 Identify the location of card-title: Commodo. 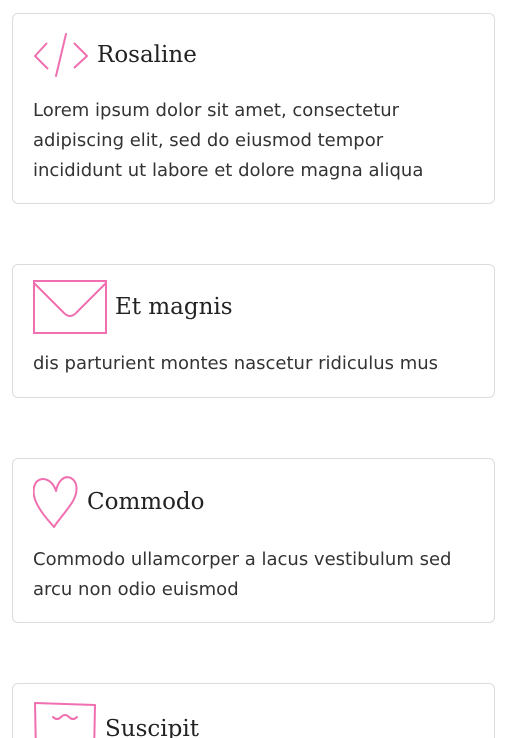
(146, 502).